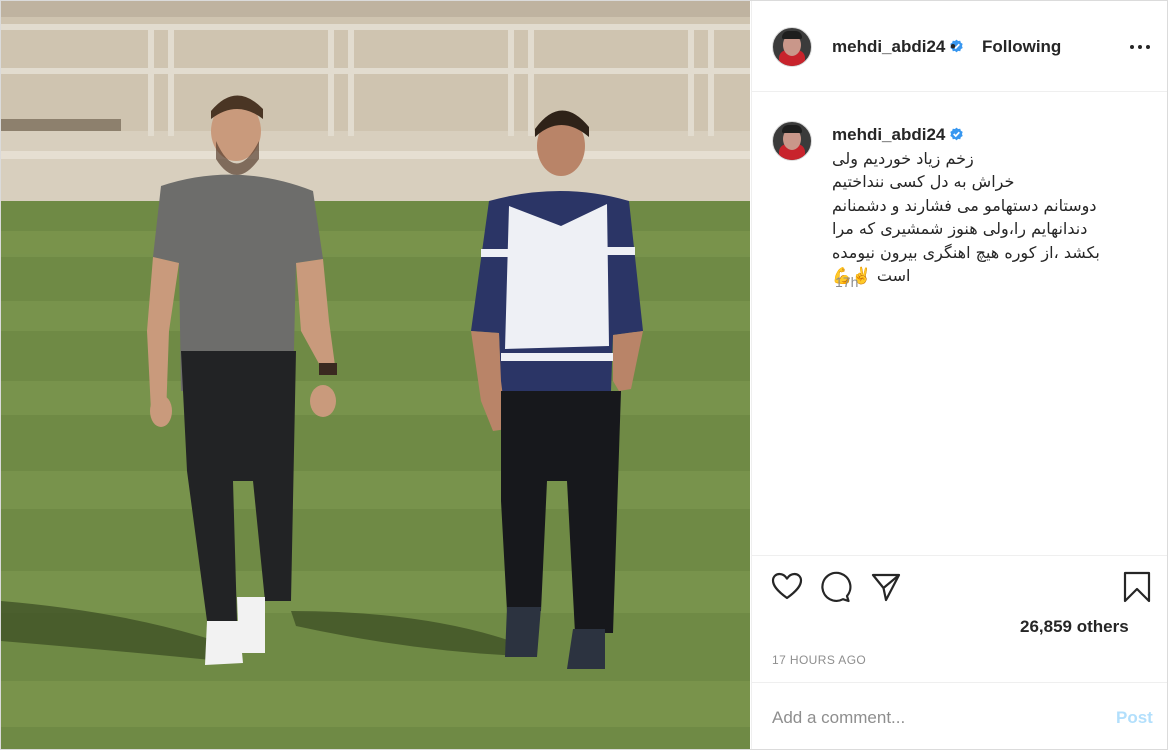  Describe the element at coordinates (1021, 47) in the screenshot. I see `following-button: Following` at that location.